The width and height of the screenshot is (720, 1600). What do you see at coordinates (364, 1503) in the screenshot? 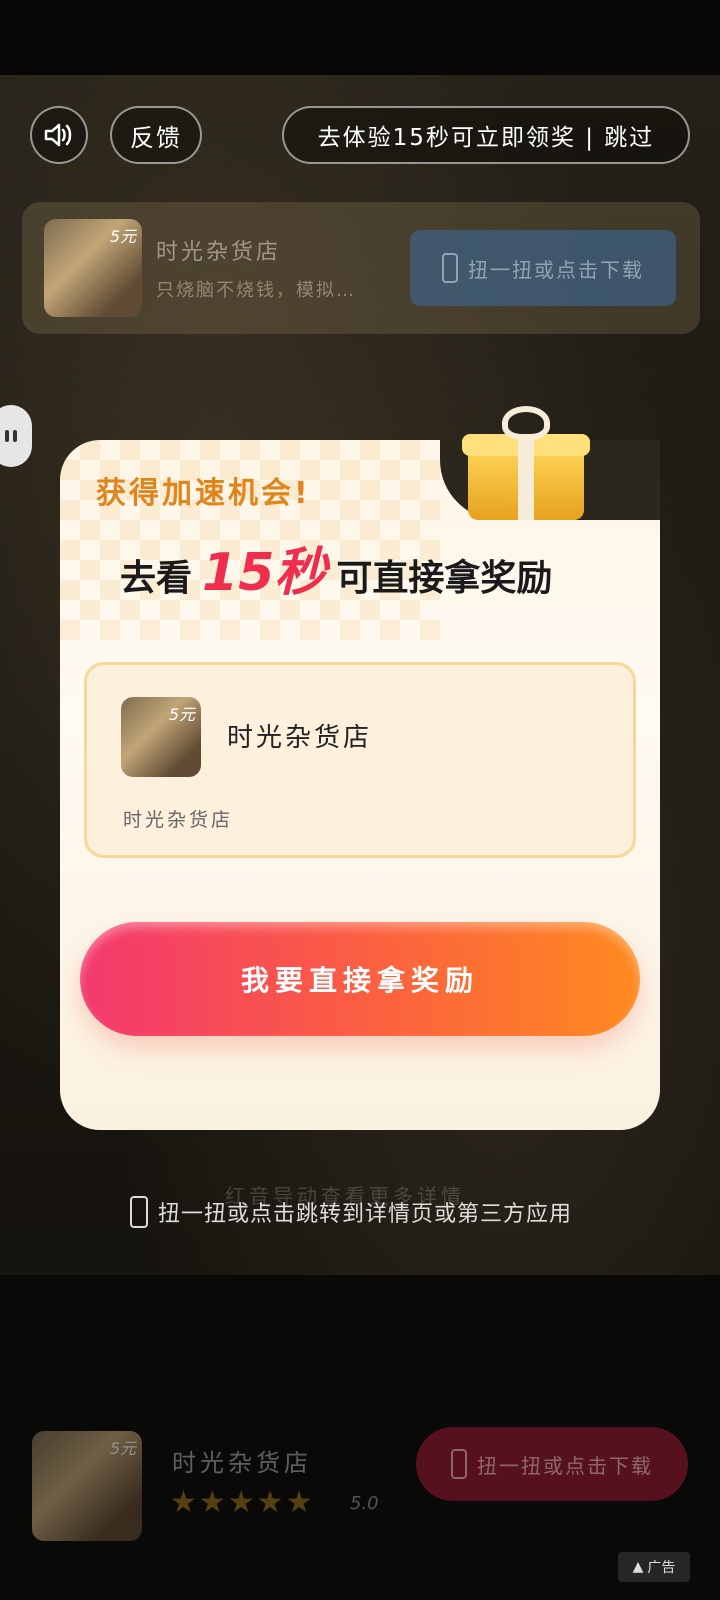
I see `rating-value: 5.0` at bounding box center [364, 1503].